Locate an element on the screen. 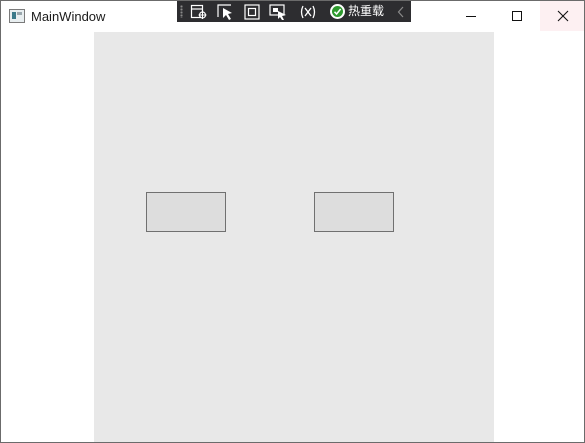  binding-failures-icon is located at coordinates (308, 11).